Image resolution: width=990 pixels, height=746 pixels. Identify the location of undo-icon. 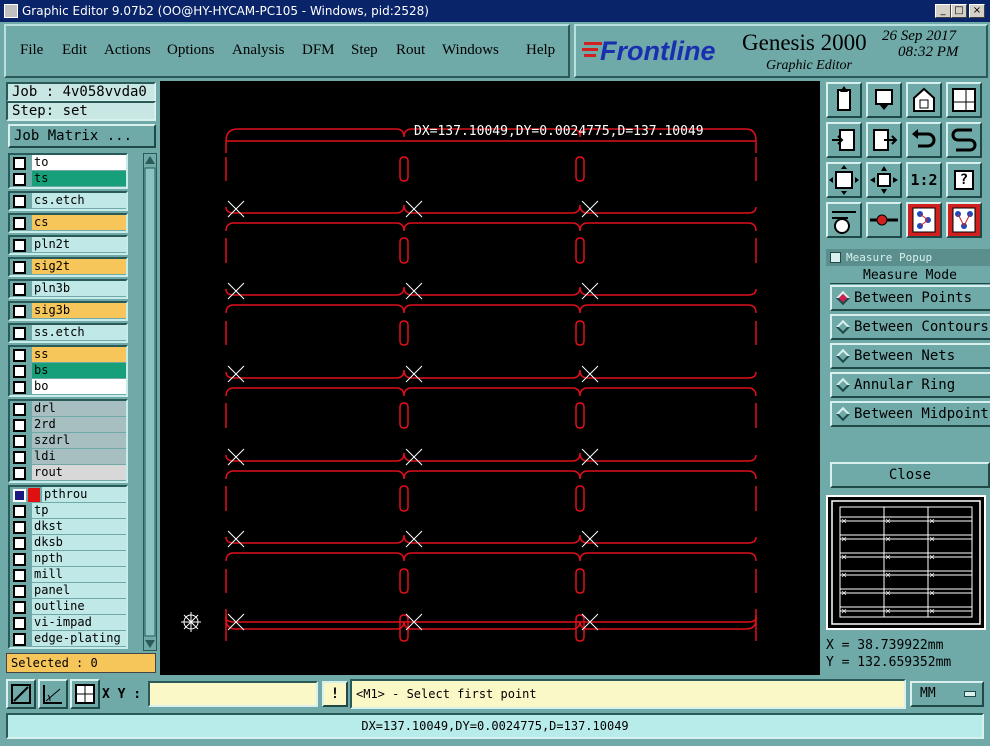
(924, 140).